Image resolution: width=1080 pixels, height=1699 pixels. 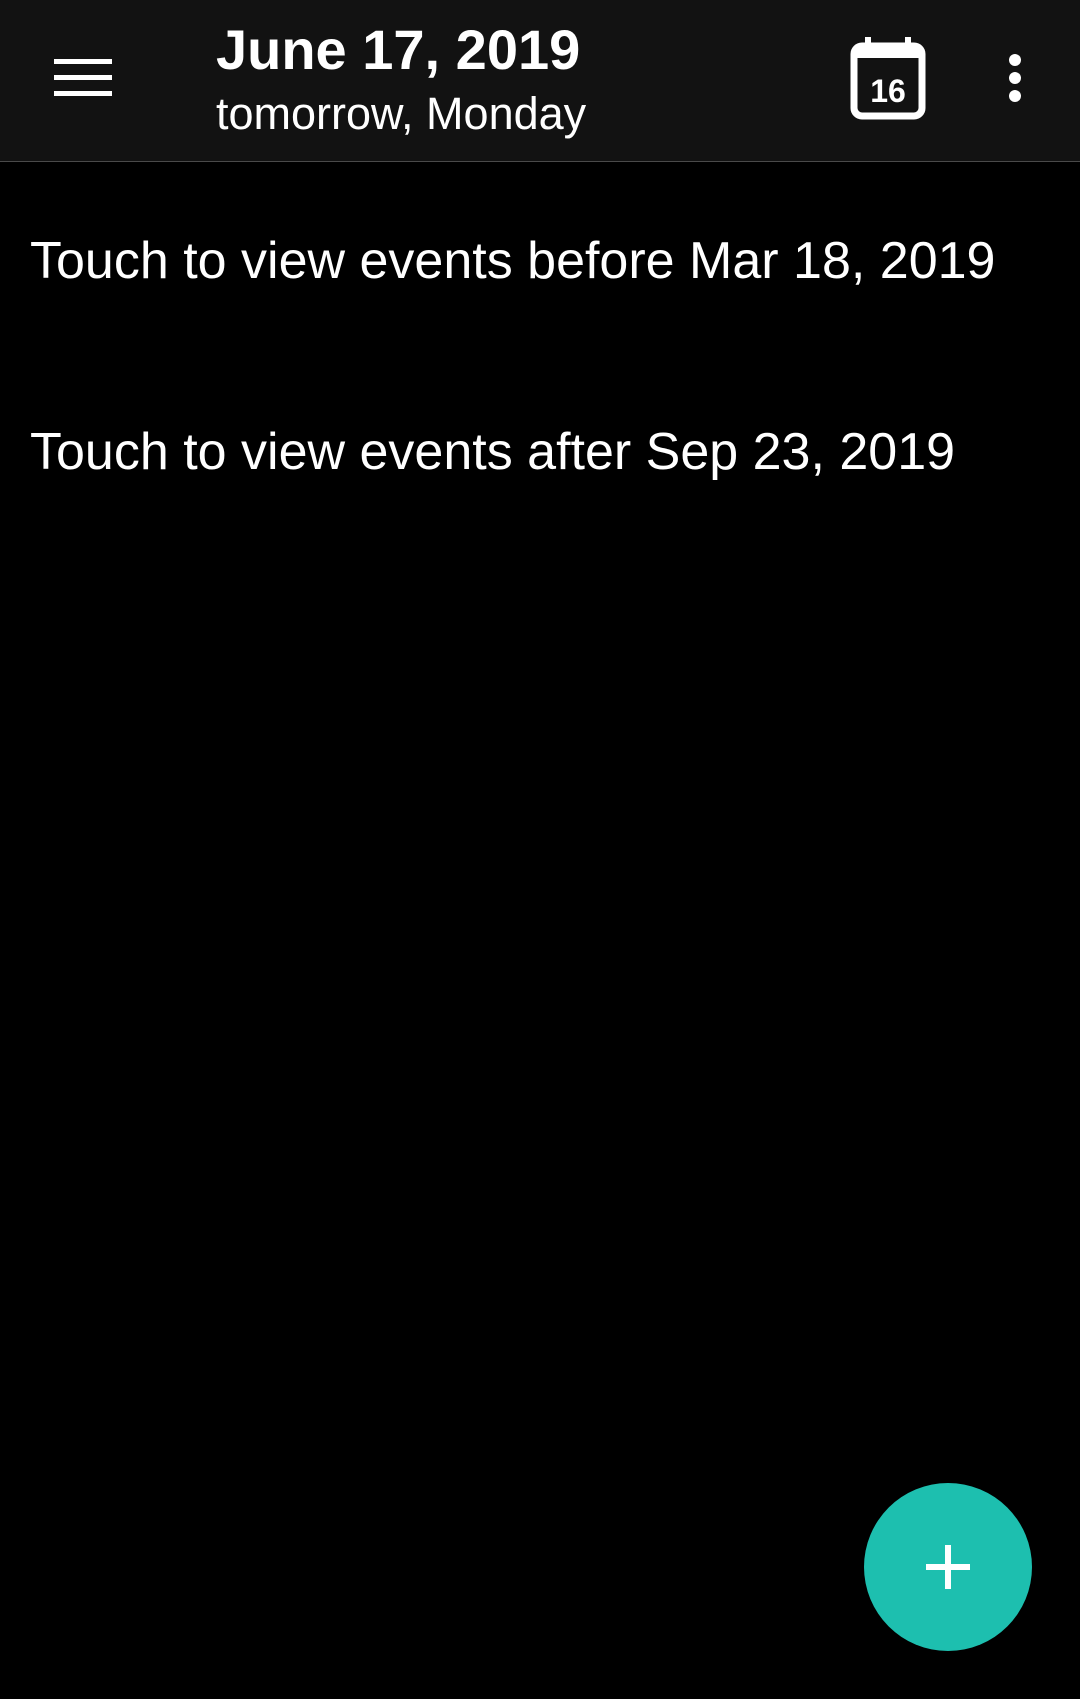 I want to click on date-subtitle: tomorrow, Monday, so click(x=401, y=113).